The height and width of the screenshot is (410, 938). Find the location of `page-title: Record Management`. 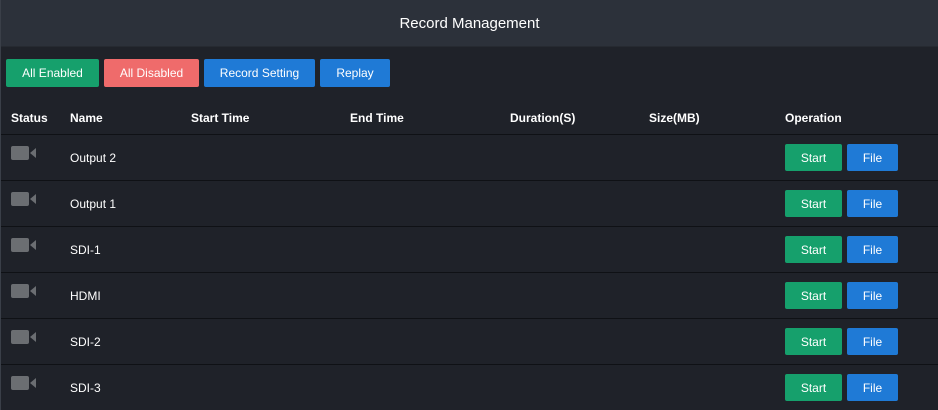

page-title: Record Management is located at coordinates (469, 23).